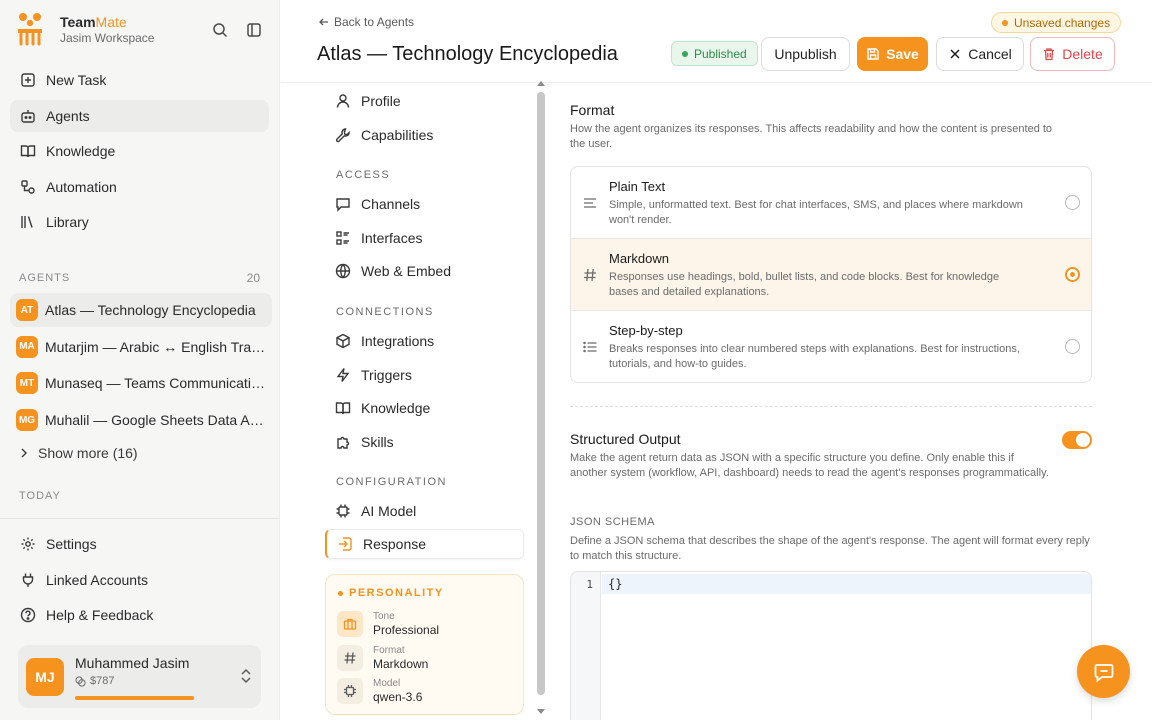 This screenshot has width=1152, height=720. I want to click on nav-item-settings: Settings, so click(139, 544).